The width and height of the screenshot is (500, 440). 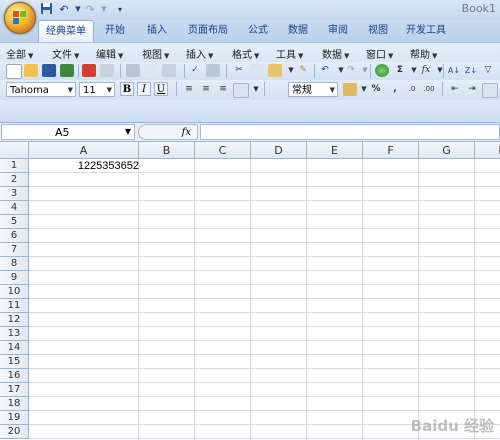 What do you see at coordinates (338, 30) in the screenshot?
I see `tab-review: 审阅` at bounding box center [338, 30].